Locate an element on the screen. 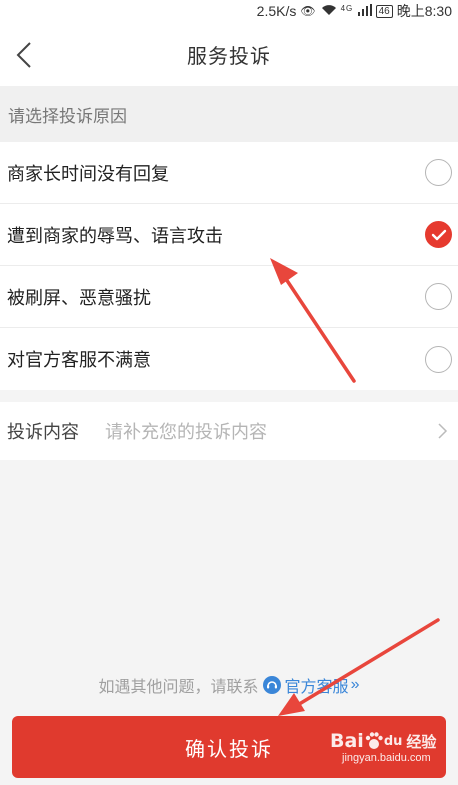 The image size is (458, 785). annotation-arrow-button is located at coordinates (359, 667).